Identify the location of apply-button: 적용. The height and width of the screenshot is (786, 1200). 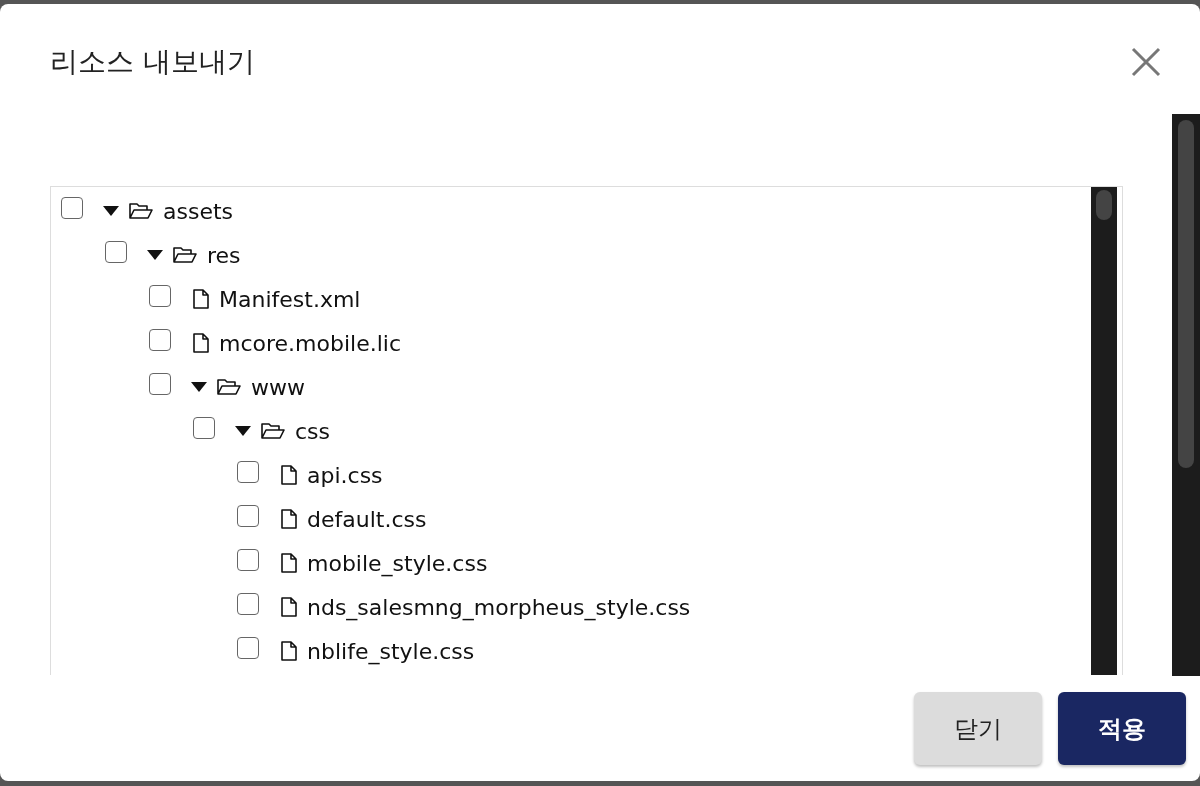
(1122, 728).